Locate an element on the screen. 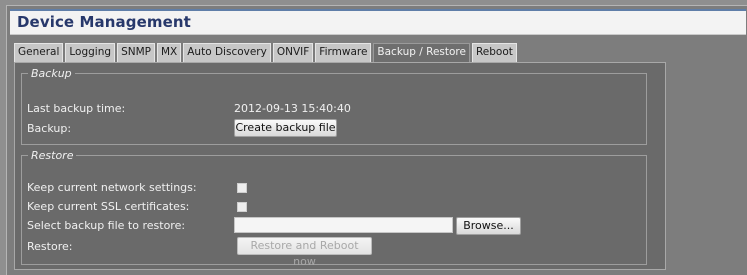  backup-label: Backup: is located at coordinates (49, 128).